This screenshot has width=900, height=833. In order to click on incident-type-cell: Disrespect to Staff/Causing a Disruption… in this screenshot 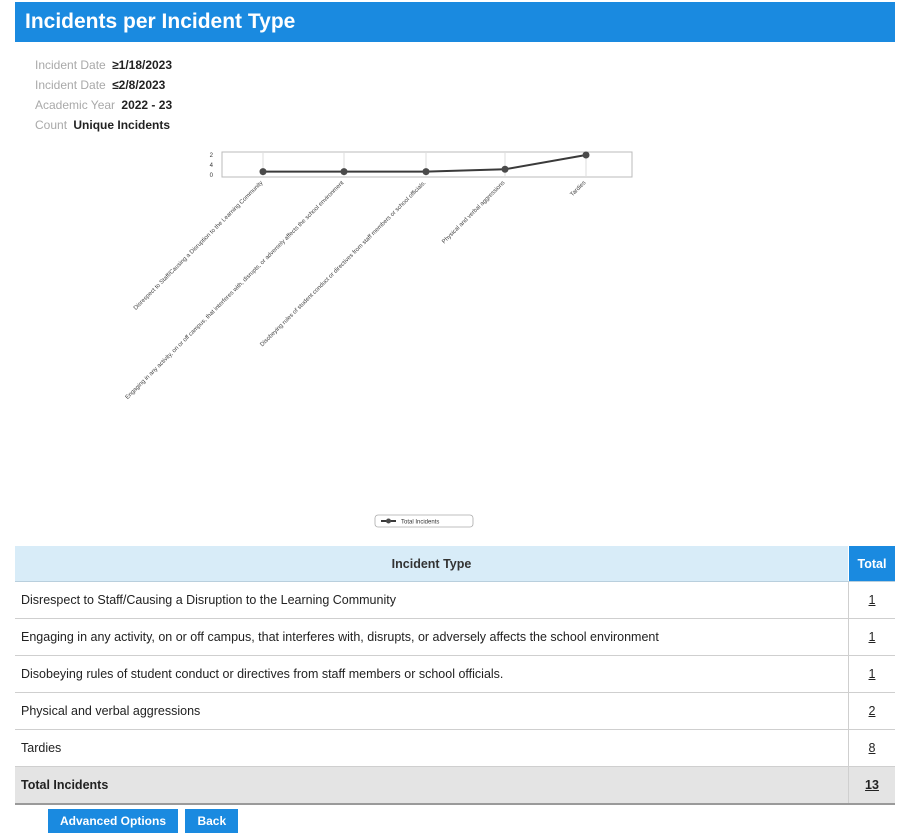, I will do `click(432, 600)`.